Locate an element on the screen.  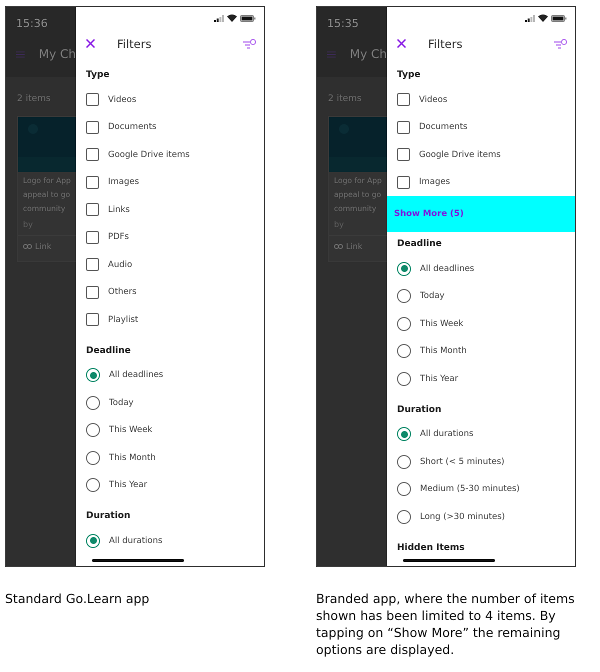
option-label: Short (< 5 minutes) is located at coordinates (462, 461).